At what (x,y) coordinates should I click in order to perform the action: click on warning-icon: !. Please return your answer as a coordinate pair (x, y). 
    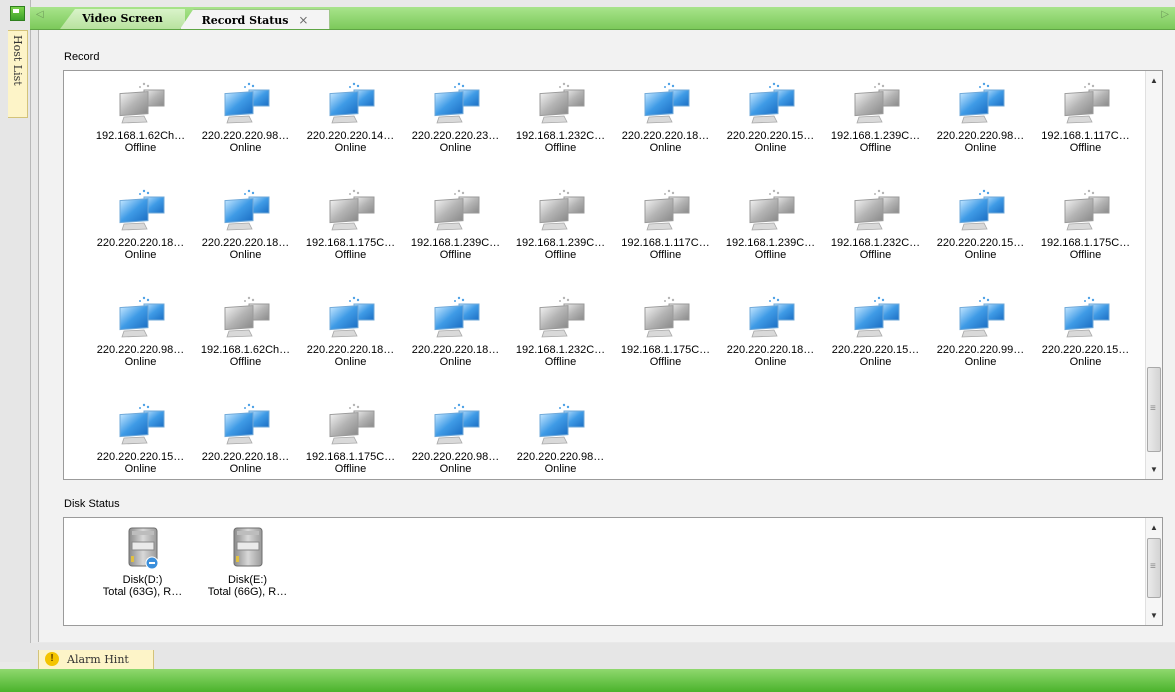
    Looking at the image, I should click on (52, 659).